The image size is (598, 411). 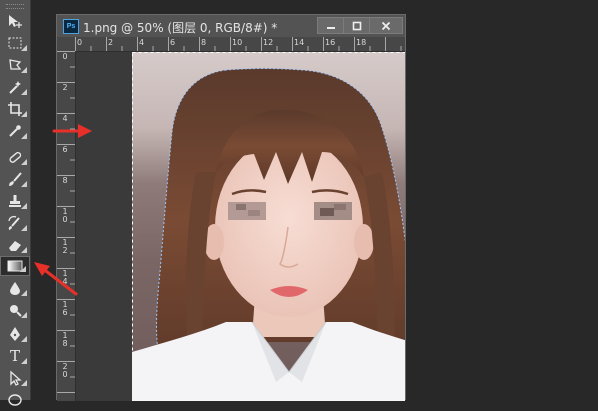 I want to click on history-brush-tool-icon, so click(x=15, y=223).